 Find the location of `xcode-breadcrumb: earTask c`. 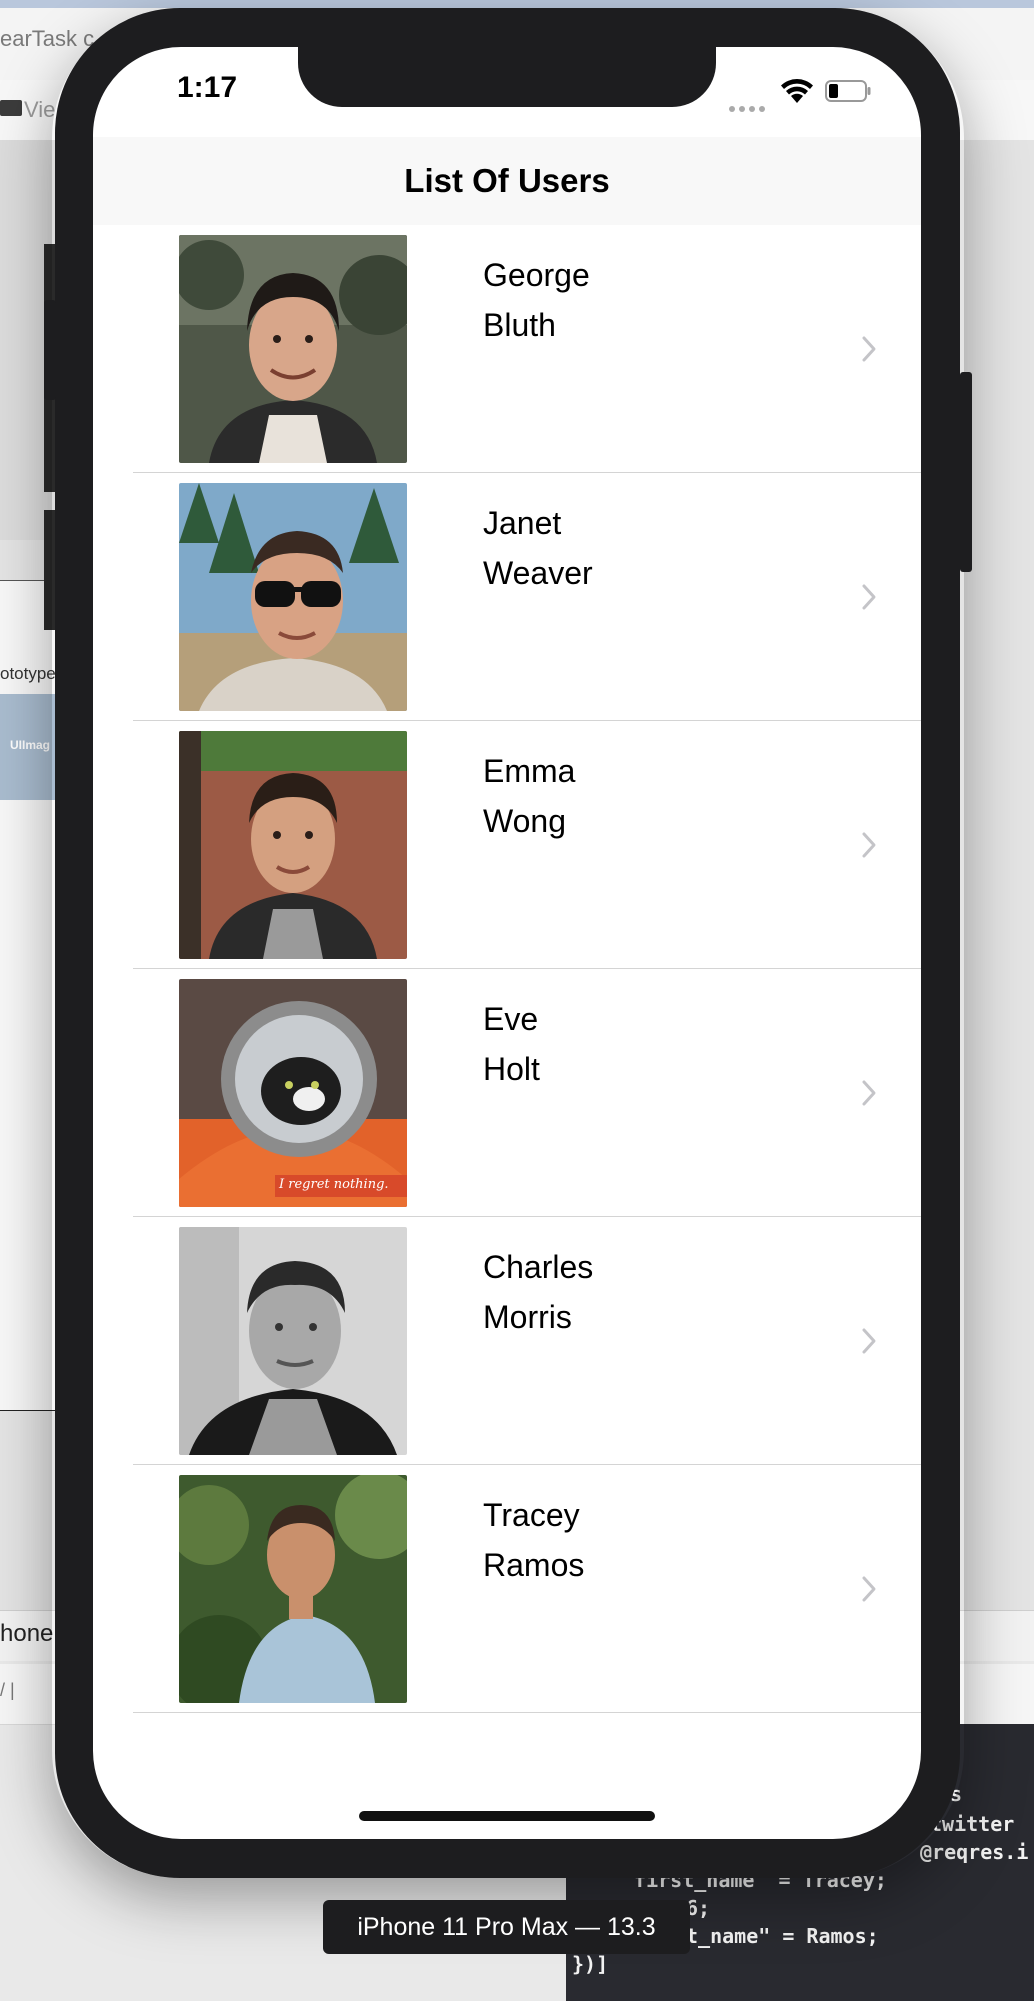

xcode-breadcrumb: earTask c is located at coordinates (47, 39).